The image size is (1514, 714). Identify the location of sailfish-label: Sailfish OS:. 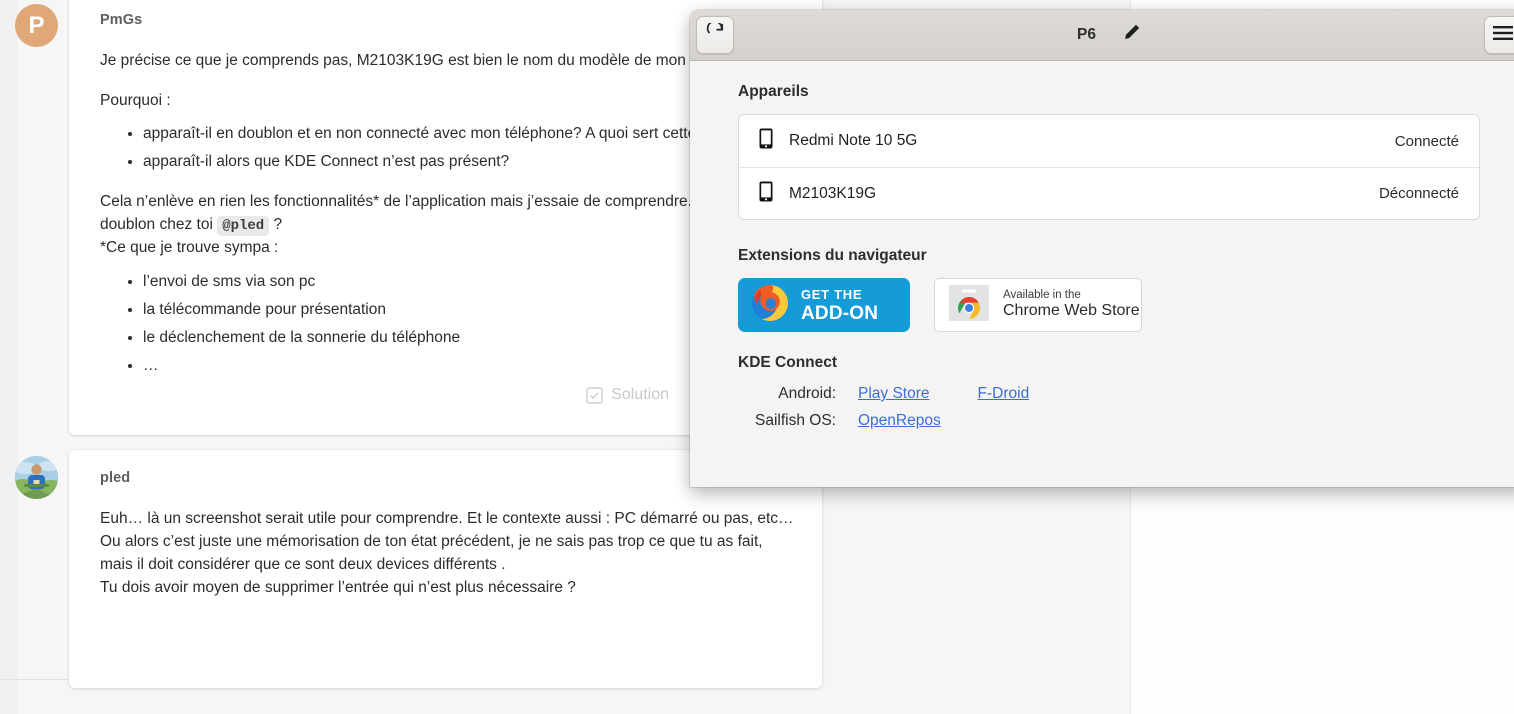
(795, 420).